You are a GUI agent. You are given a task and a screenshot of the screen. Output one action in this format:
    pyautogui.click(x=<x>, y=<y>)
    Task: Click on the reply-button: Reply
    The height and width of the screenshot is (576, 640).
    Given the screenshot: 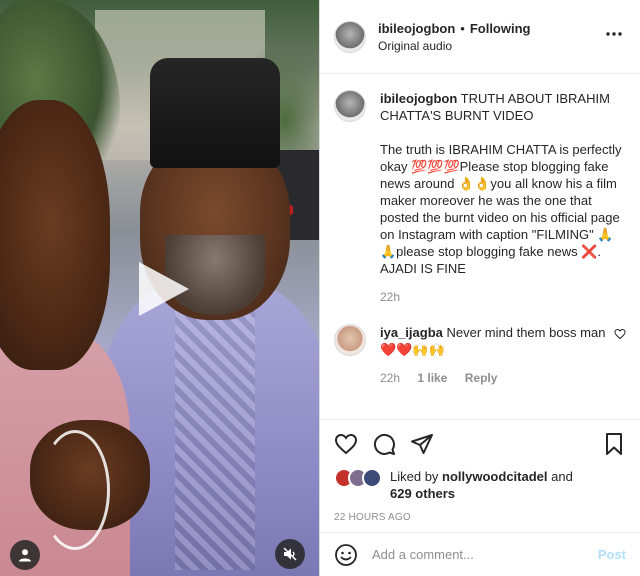 What is the action you would take?
    pyautogui.click(x=481, y=378)
    